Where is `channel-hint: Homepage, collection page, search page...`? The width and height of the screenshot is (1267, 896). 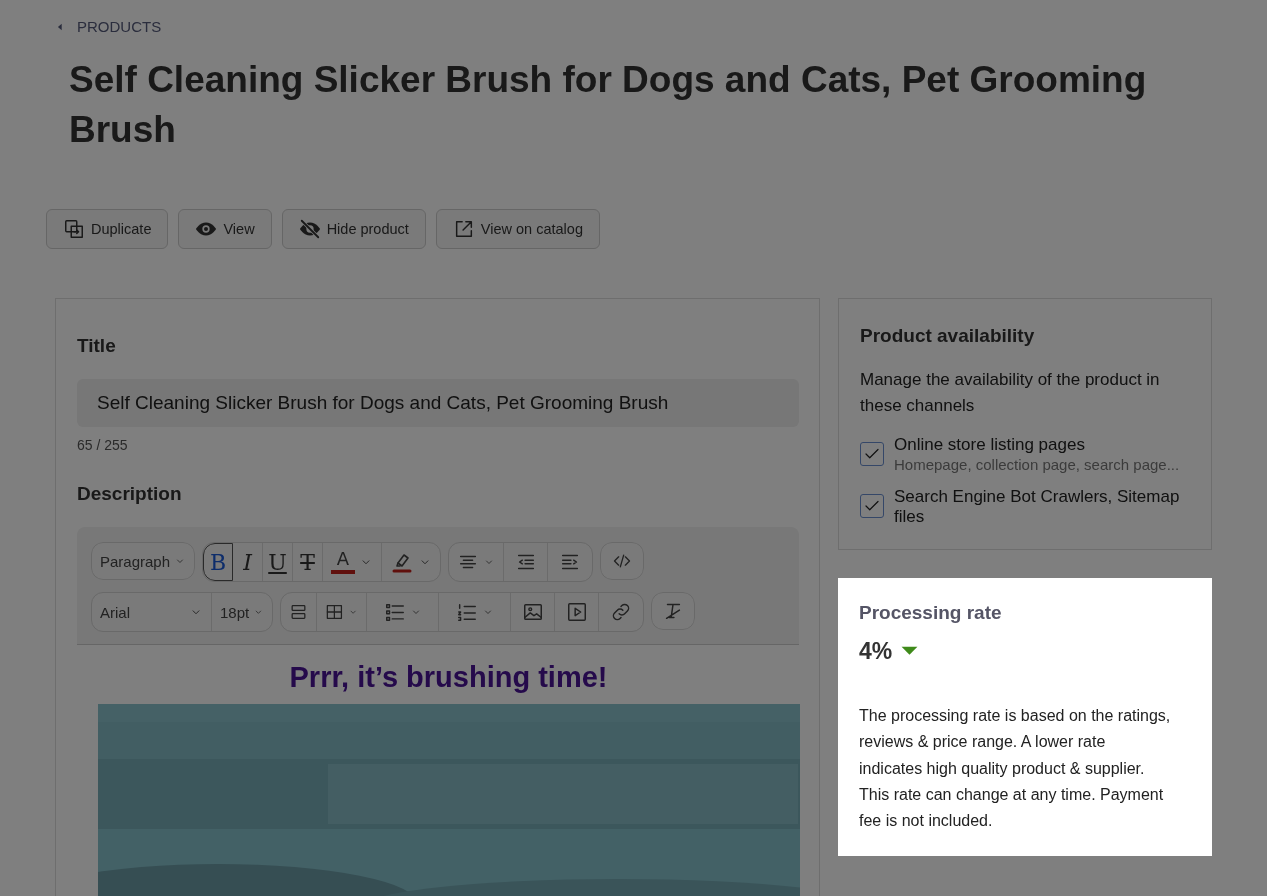 channel-hint: Homepage, collection page, search page... is located at coordinates (1037, 465).